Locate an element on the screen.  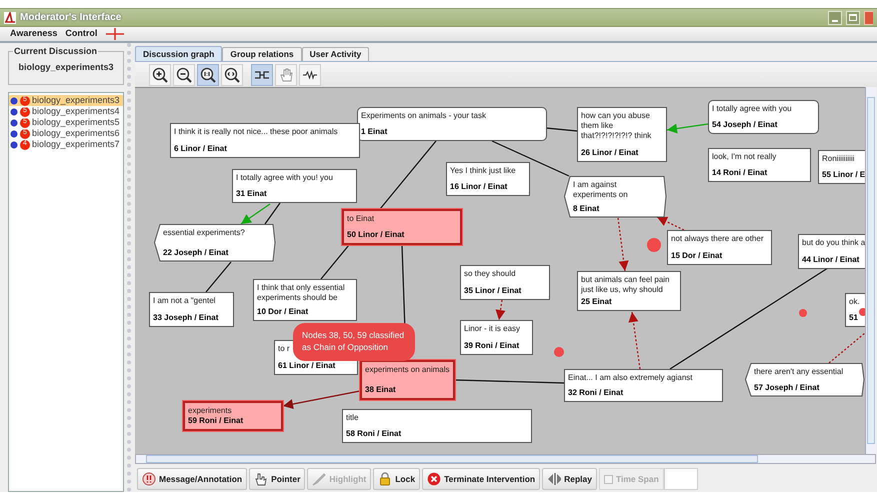
node-text: I totally agree with you! you is located at coordinates (284, 178).